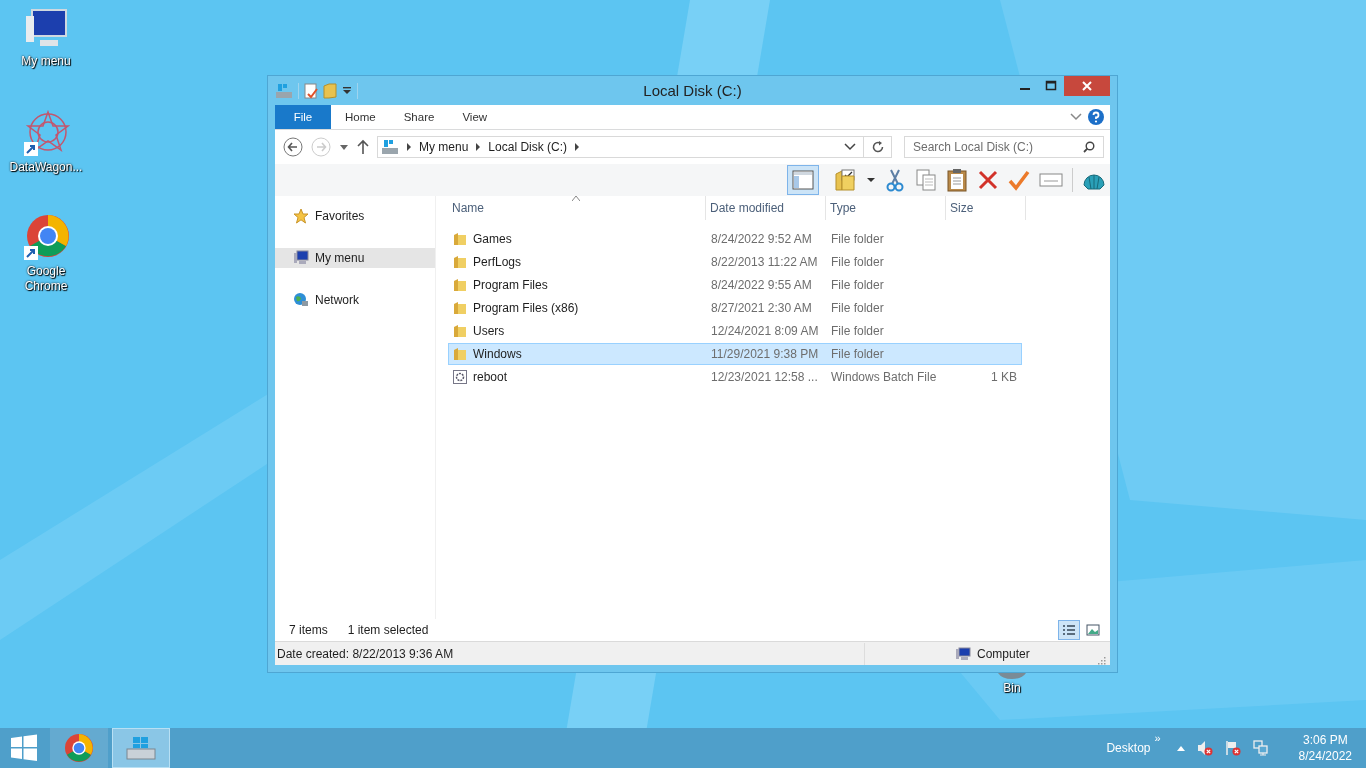 This screenshot has width=1366, height=768. What do you see at coordinates (634, 147) in the screenshot?
I see `address-bar: My menu Local Disk (C:)` at bounding box center [634, 147].